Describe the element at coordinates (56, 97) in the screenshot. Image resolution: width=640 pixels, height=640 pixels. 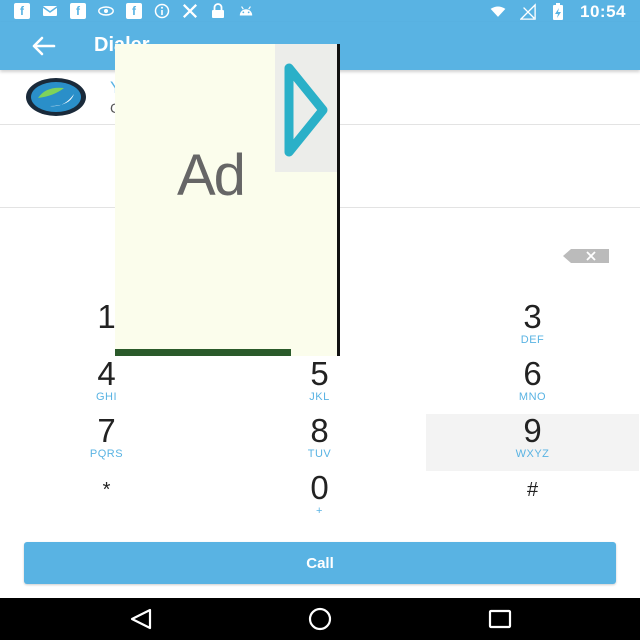
I see `app-logo-icon` at that location.